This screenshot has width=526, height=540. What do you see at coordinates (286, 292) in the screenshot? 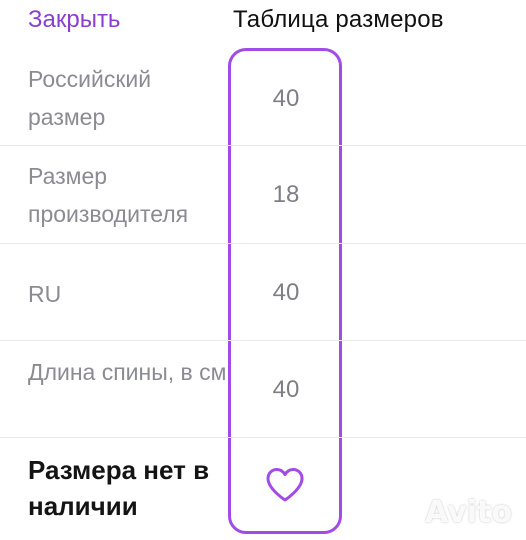
I see `row-value-ru: 40` at bounding box center [286, 292].